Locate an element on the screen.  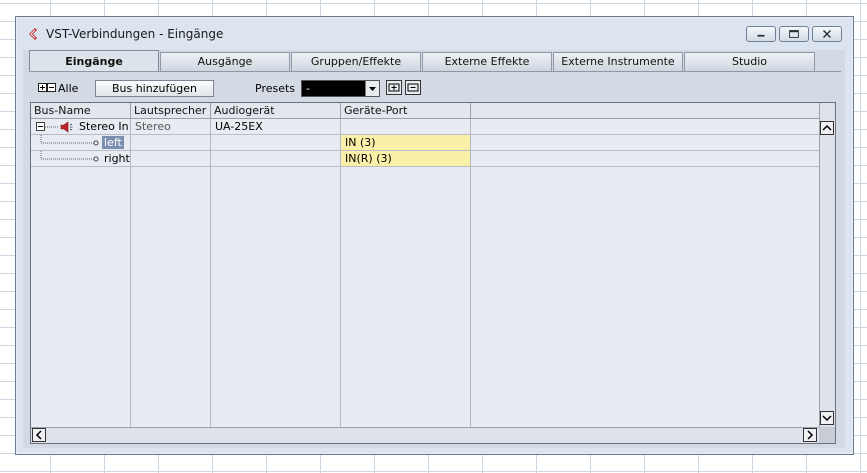
col-speaker: Lautsprecher is located at coordinates (171, 110).